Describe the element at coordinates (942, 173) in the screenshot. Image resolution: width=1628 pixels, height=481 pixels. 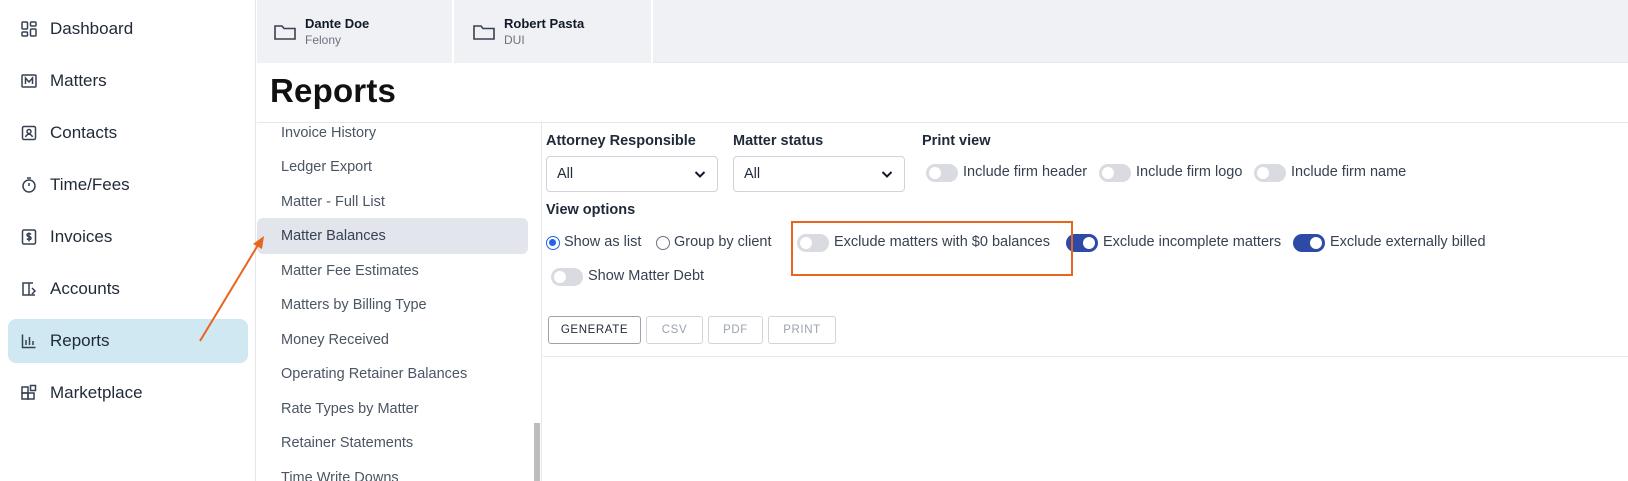
I see `include-firm-header-toggle` at that location.